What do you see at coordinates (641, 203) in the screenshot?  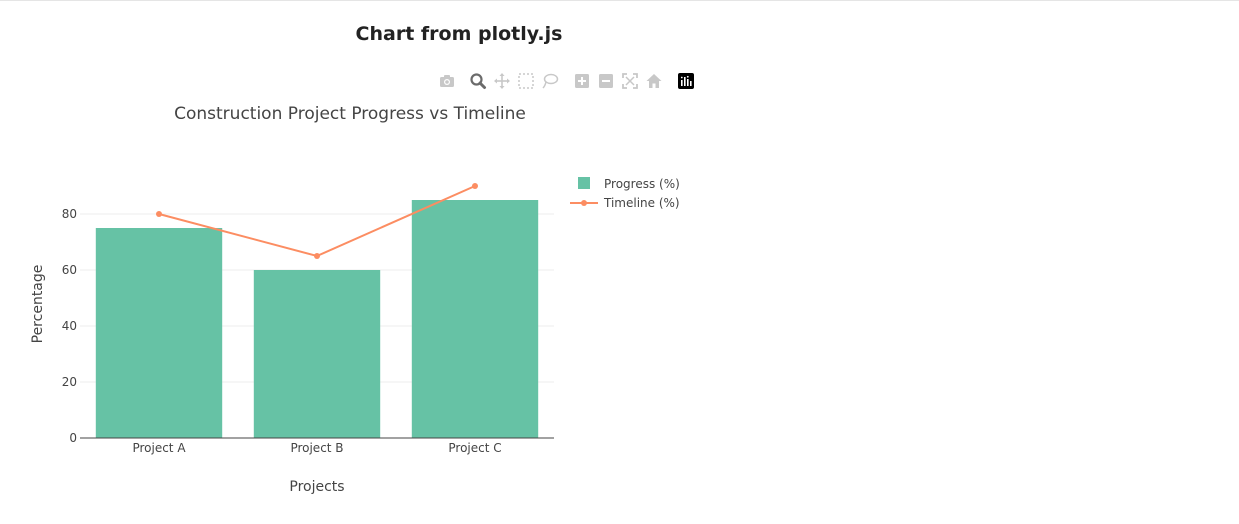 I see `legend-label: Timeline (%)` at bounding box center [641, 203].